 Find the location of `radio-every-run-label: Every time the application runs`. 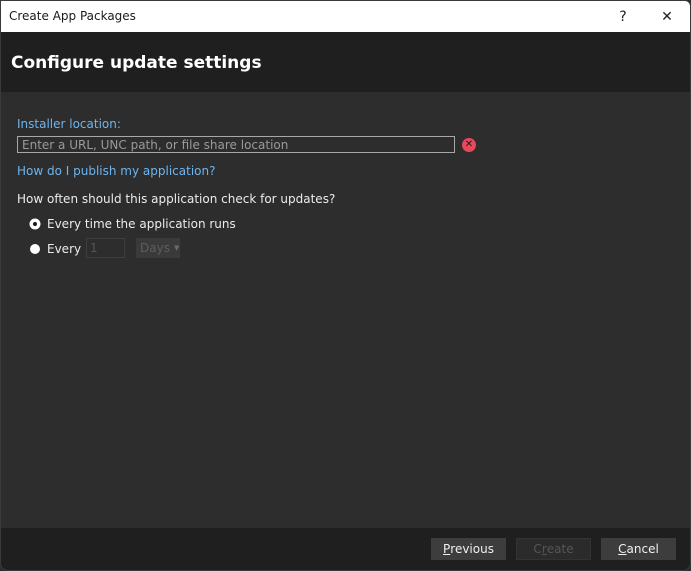

radio-every-run-label: Every time the application runs is located at coordinates (141, 224).